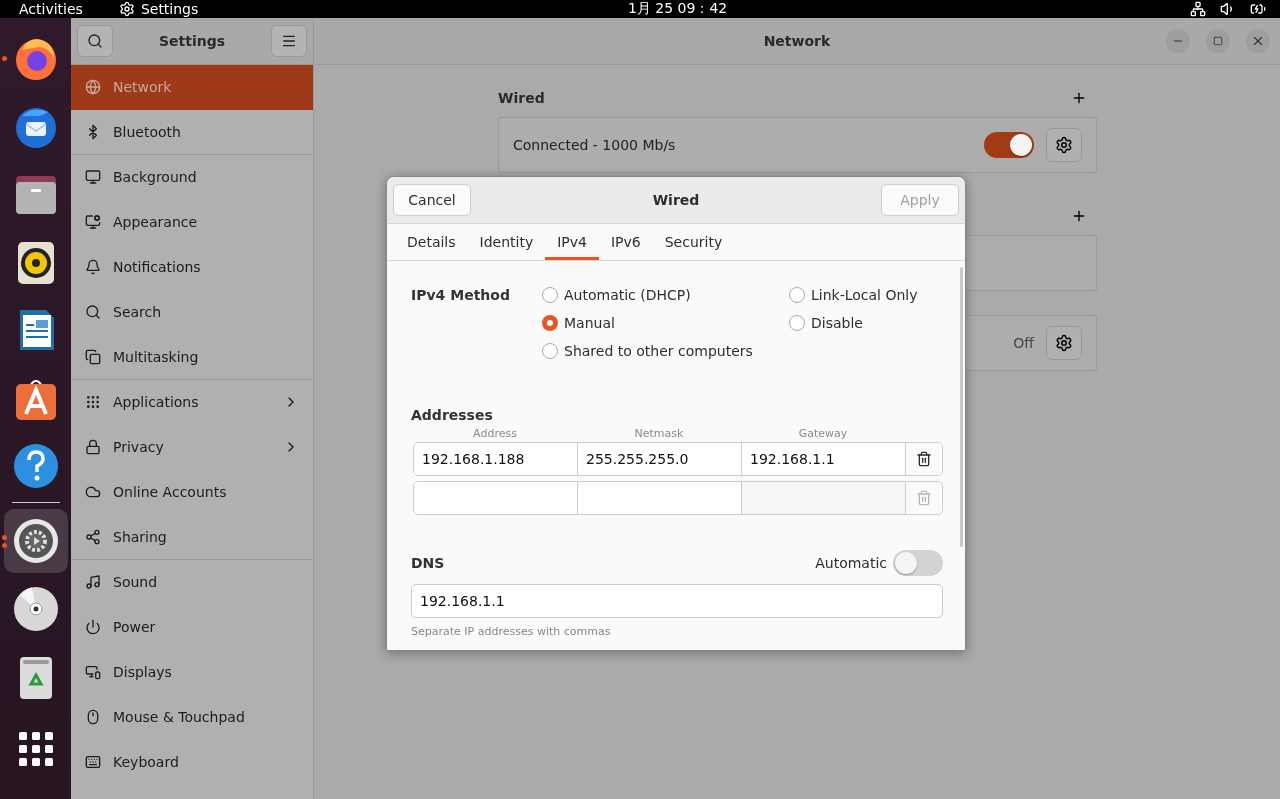 The image size is (1280, 799). Describe the element at coordinates (511, 631) in the screenshot. I see `hint-text: Separate IP addresses with commas` at that location.